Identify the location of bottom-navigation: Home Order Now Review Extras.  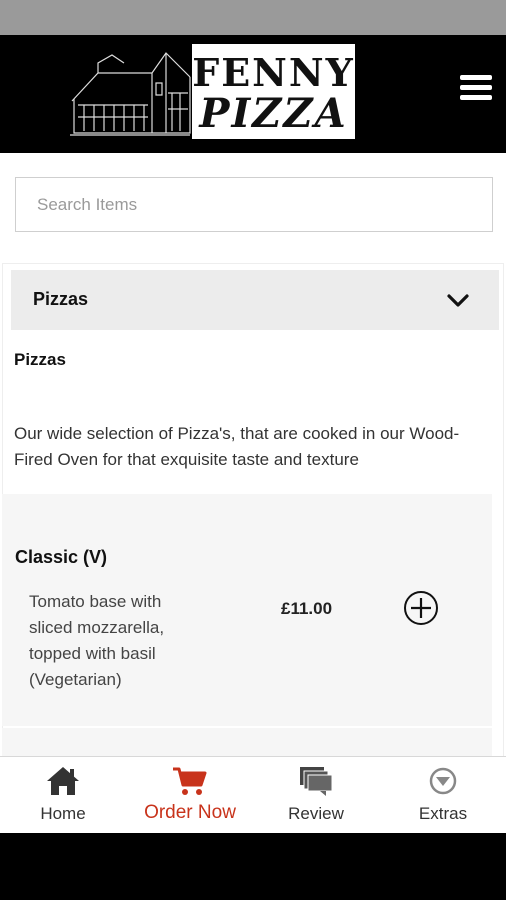
(253, 794).